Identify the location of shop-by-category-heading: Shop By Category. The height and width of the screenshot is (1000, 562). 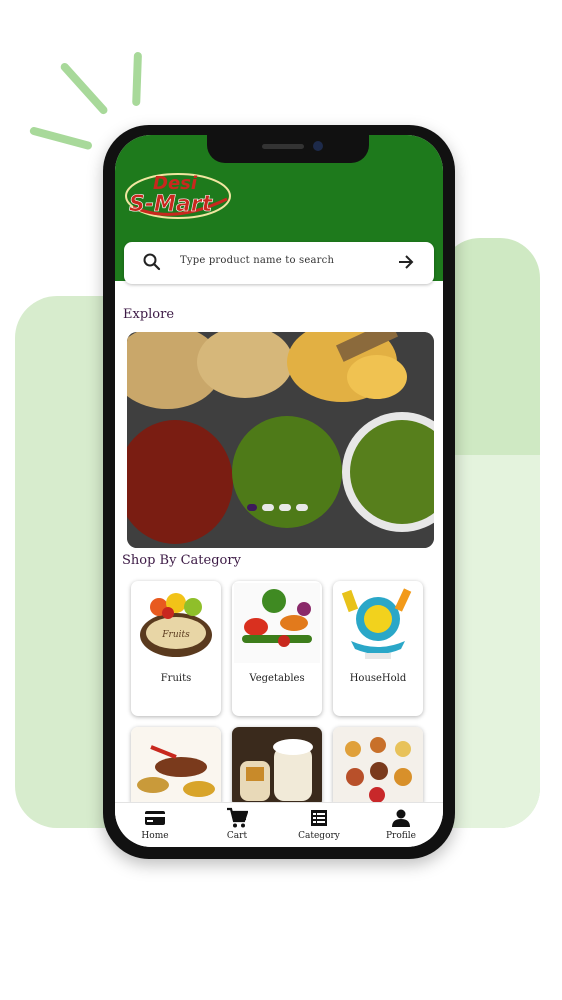
(181, 560).